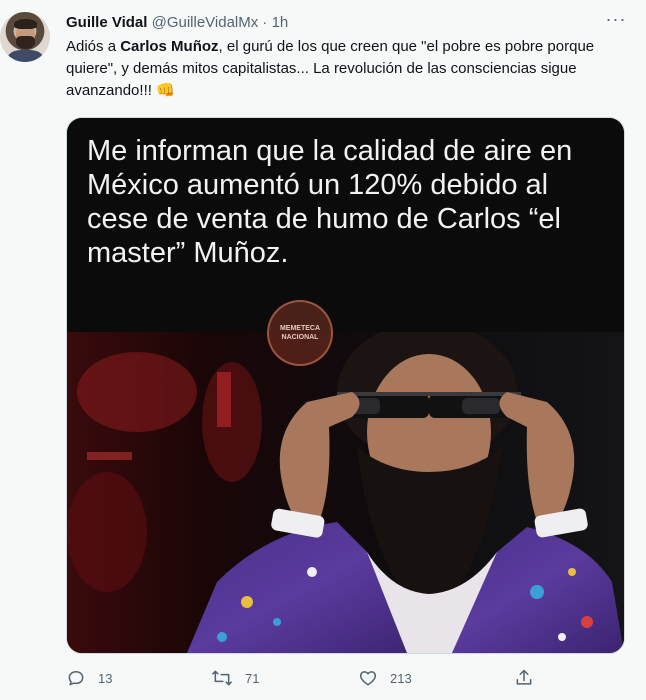 The image size is (646, 700). Describe the element at coordinates (76, 678) in the screenshot. I see `reply-icon` at that location.